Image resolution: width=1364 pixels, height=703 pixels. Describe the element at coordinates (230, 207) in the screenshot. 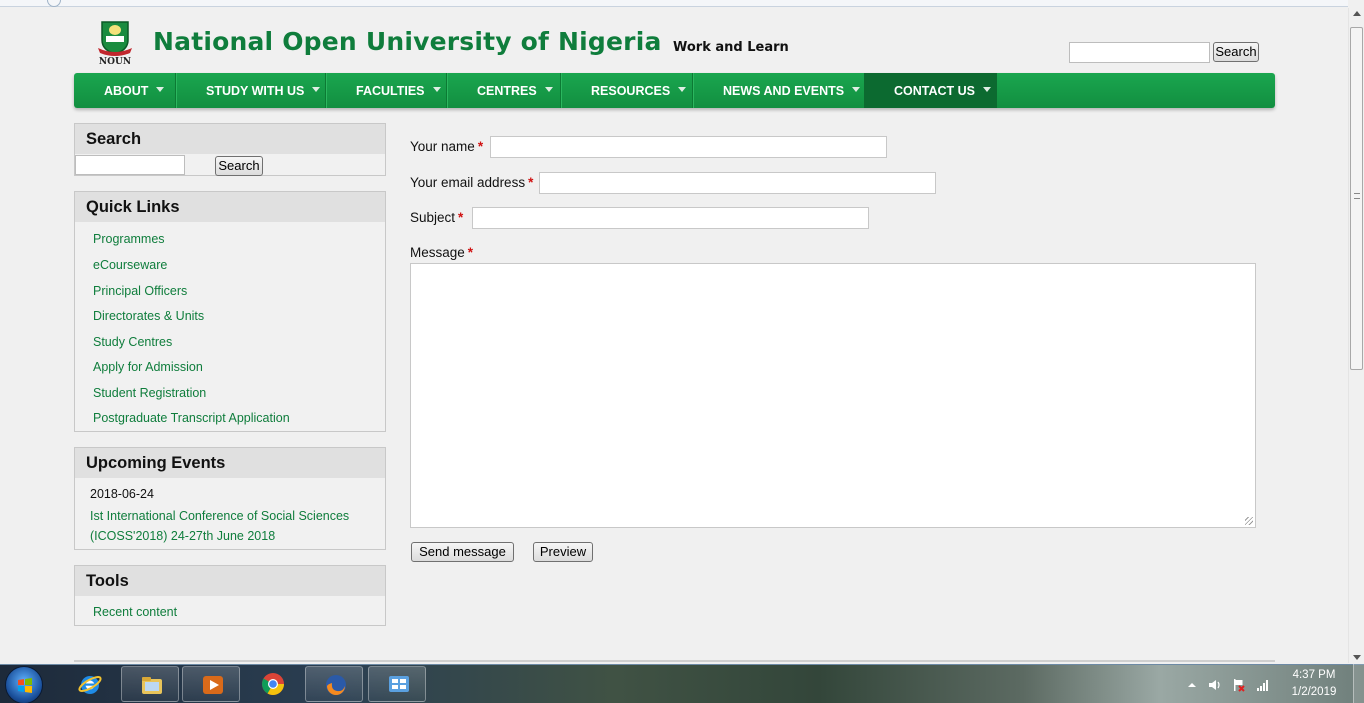

I see `block-title: Quick Links` at that location.